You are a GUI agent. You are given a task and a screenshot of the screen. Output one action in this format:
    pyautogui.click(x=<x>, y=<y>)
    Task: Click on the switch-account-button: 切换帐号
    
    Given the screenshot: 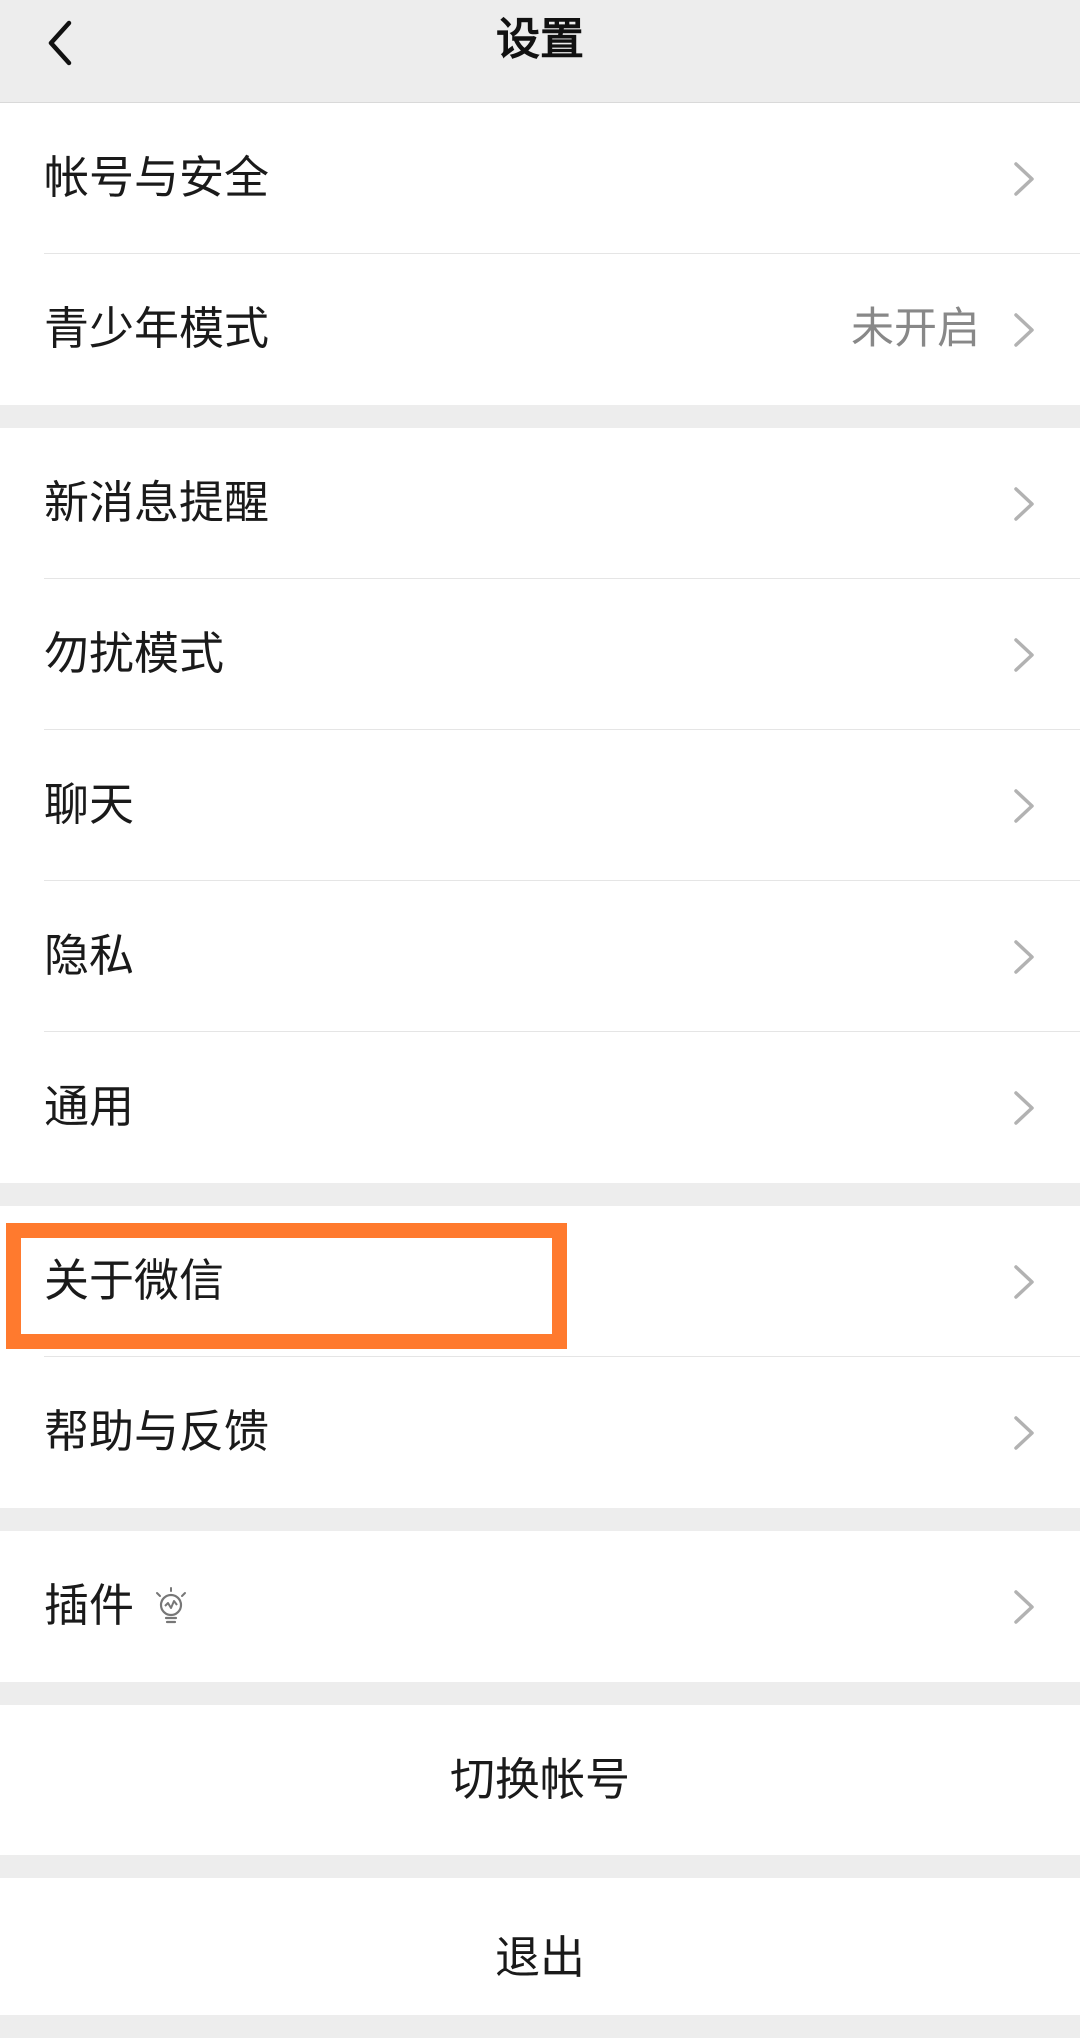 What is the action you would take?
    pyautogui.click(x=540, y=1780)
    